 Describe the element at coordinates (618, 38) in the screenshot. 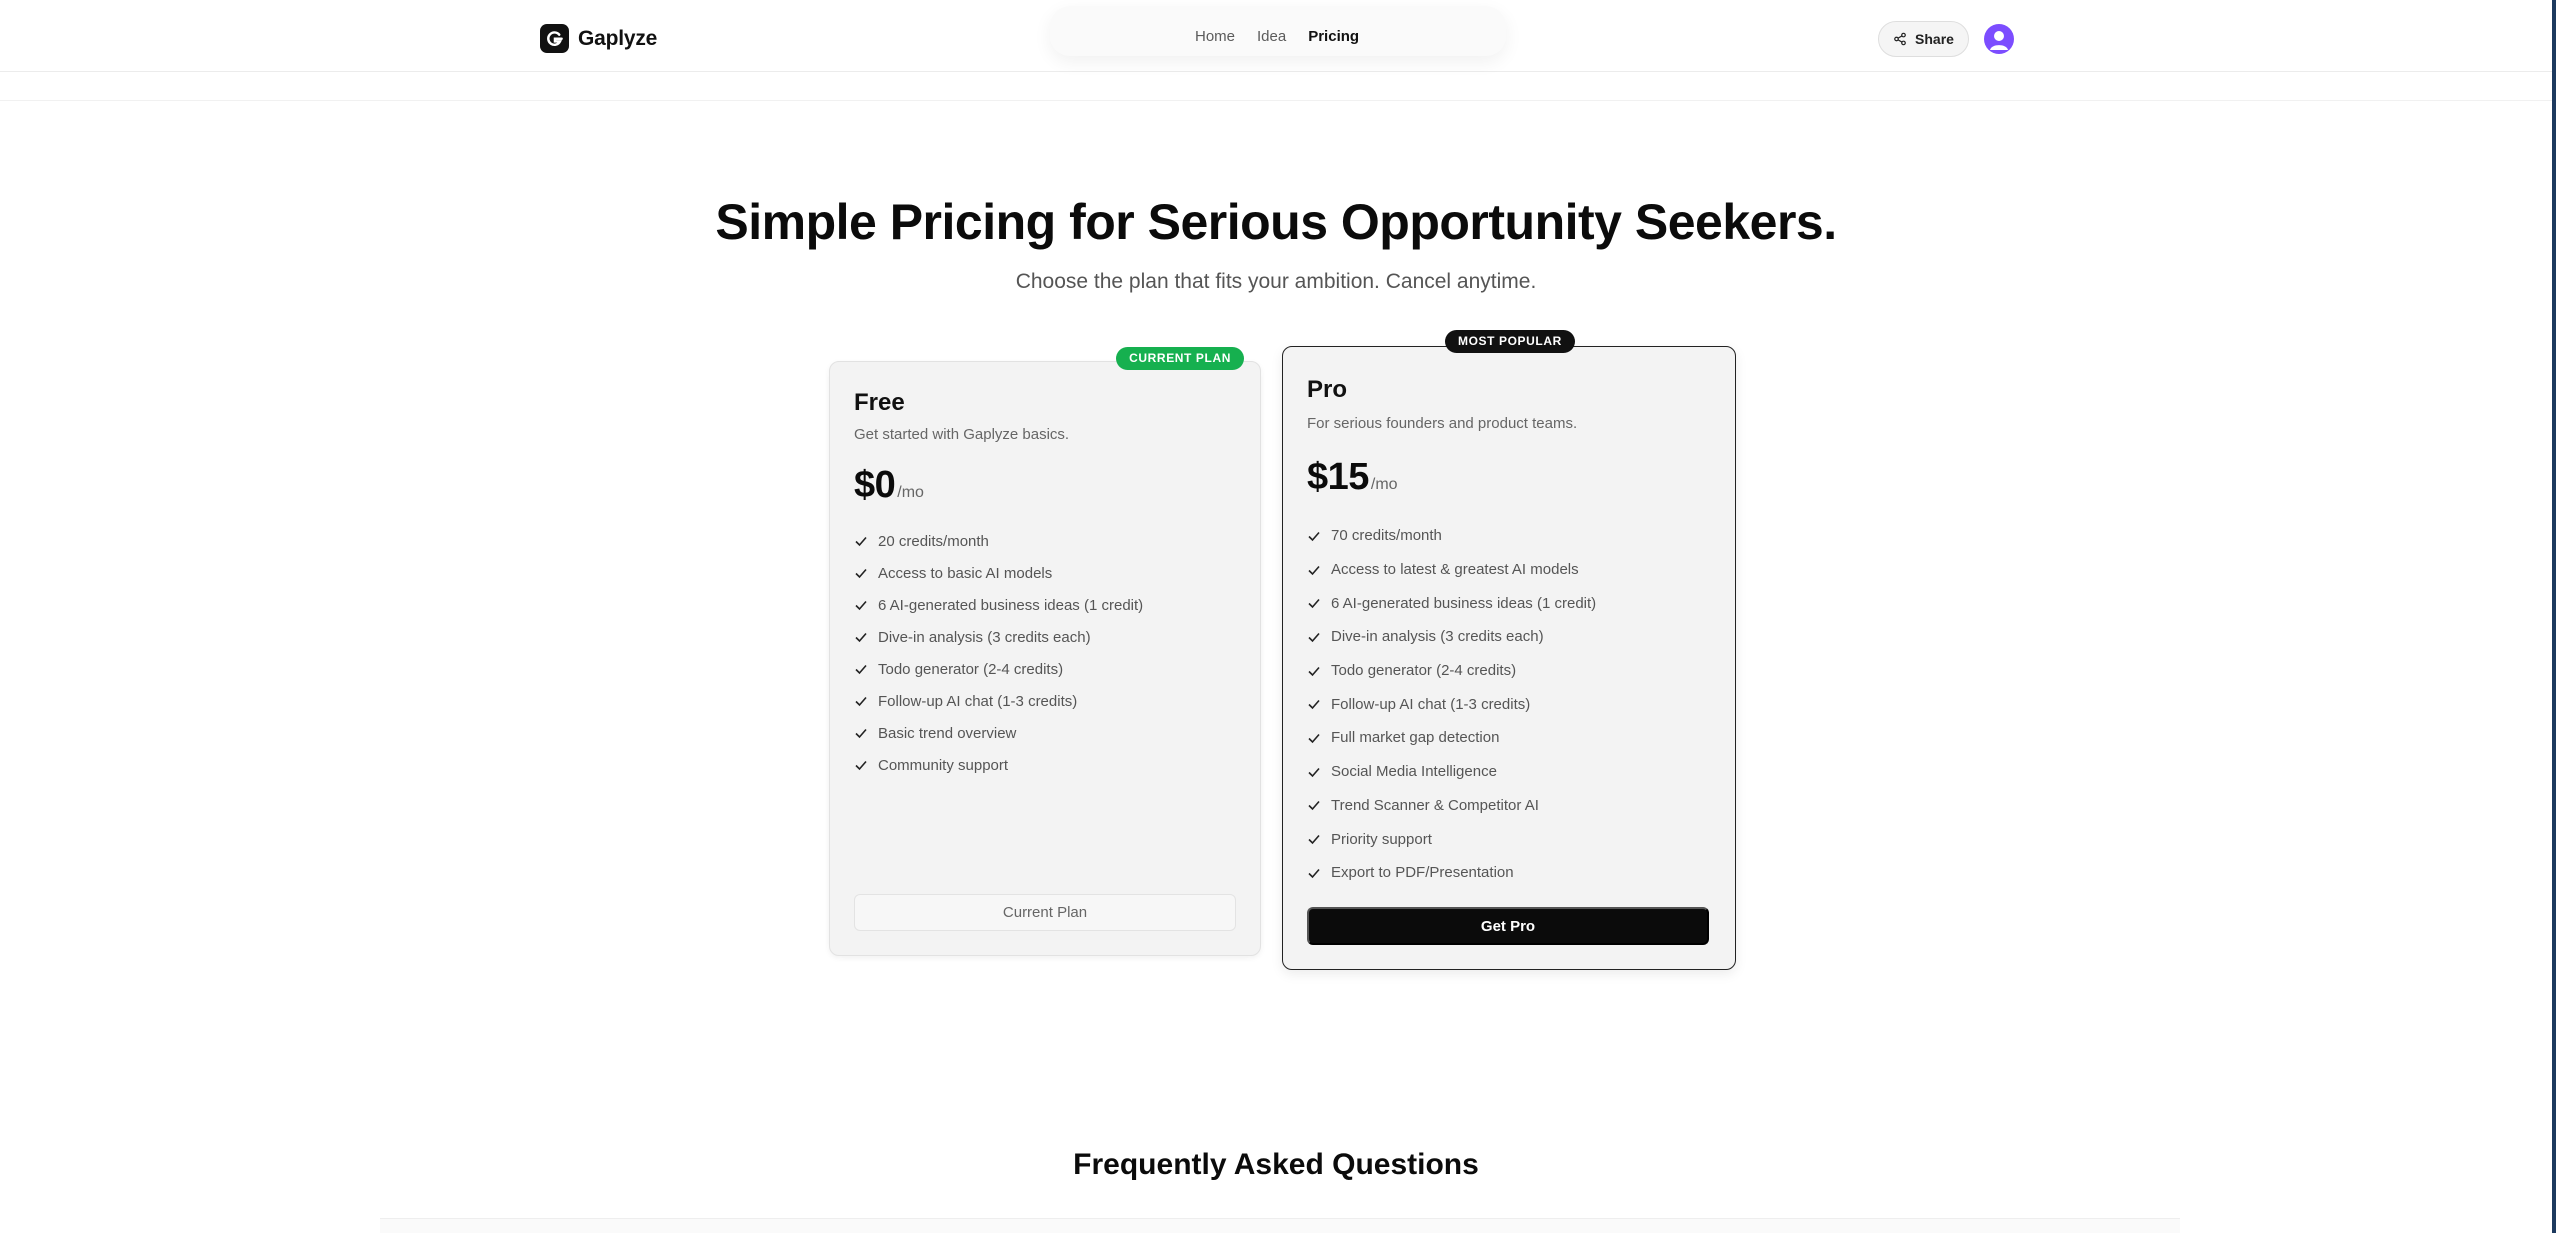

I see `brand-name: Gaplyze` at that location.